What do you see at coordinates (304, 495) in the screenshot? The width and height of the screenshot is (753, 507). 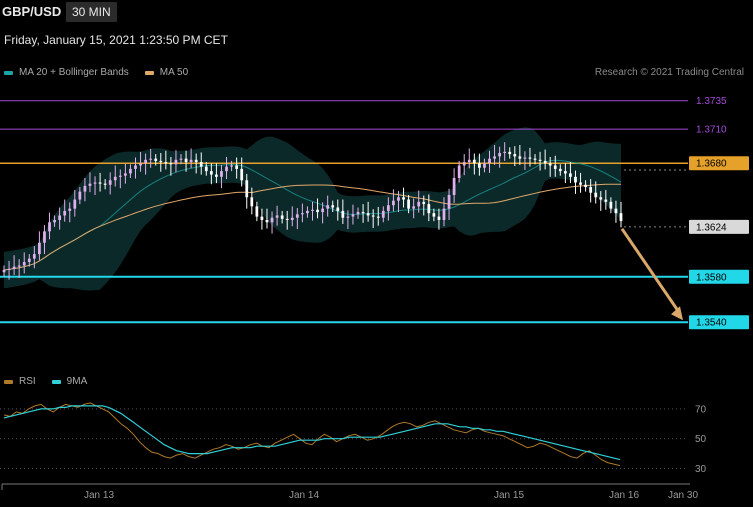 I see `time-tick-jan-14: Jan 14` at bounding box center [304, 495].